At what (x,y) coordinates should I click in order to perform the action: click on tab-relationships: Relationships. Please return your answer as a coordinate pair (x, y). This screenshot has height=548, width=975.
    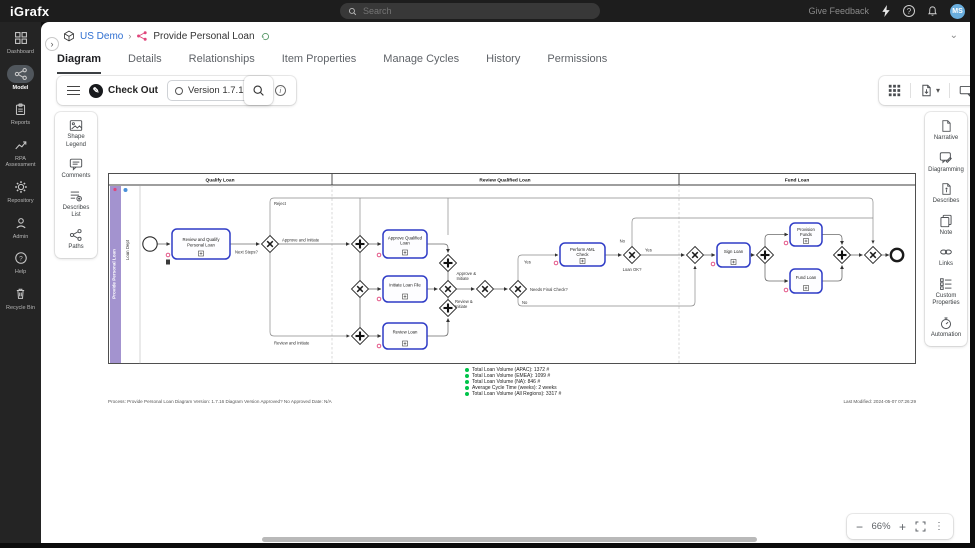
    Looking at the image, I should click on (222, 63).